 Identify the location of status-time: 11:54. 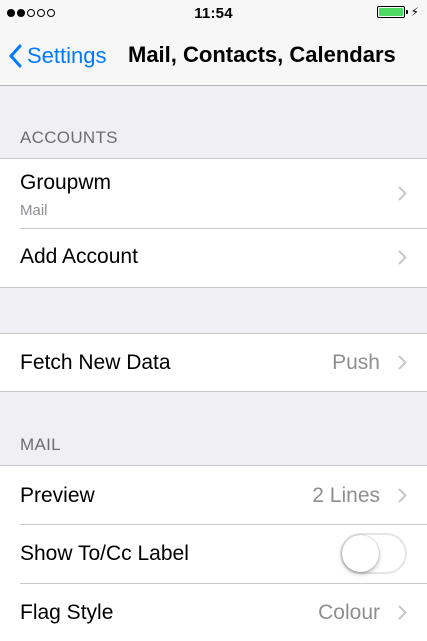
(213, 13).